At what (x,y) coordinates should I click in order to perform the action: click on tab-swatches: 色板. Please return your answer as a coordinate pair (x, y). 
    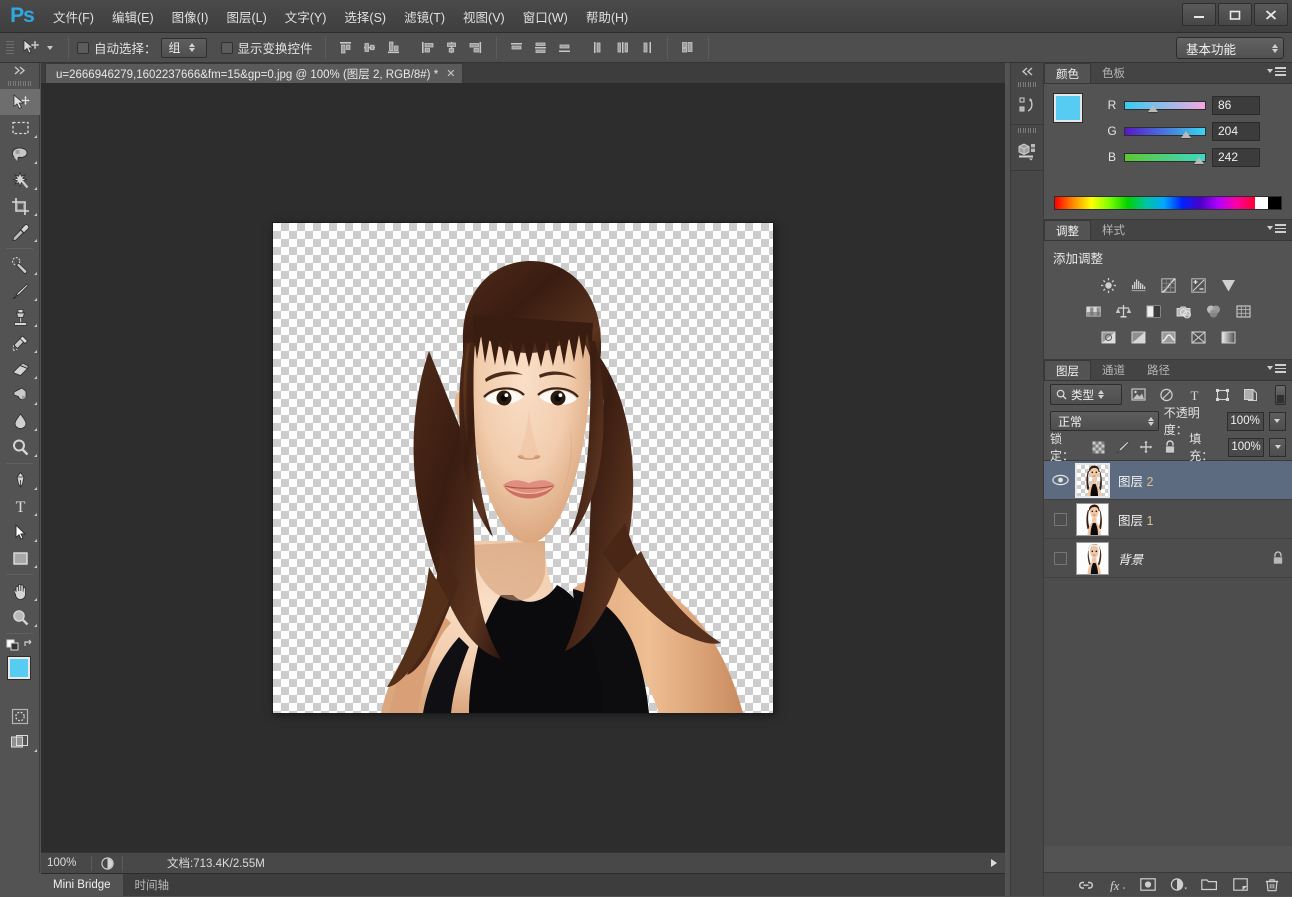
    Looking at the image, I should click on (1113, 73).